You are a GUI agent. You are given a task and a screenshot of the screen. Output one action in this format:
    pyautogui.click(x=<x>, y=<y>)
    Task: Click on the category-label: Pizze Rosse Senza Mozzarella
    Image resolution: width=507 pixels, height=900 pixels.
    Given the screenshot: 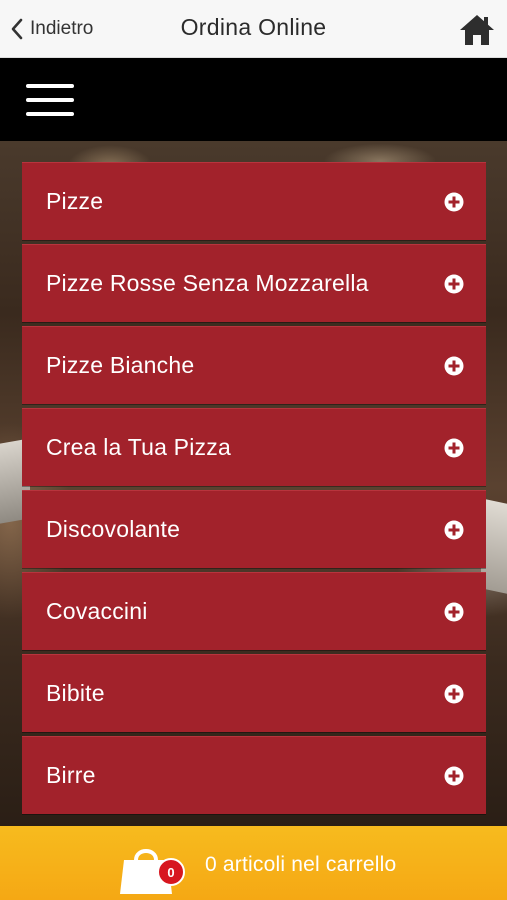 What is the action you would take?
    pyautogui.click(x=207, y=283)
    